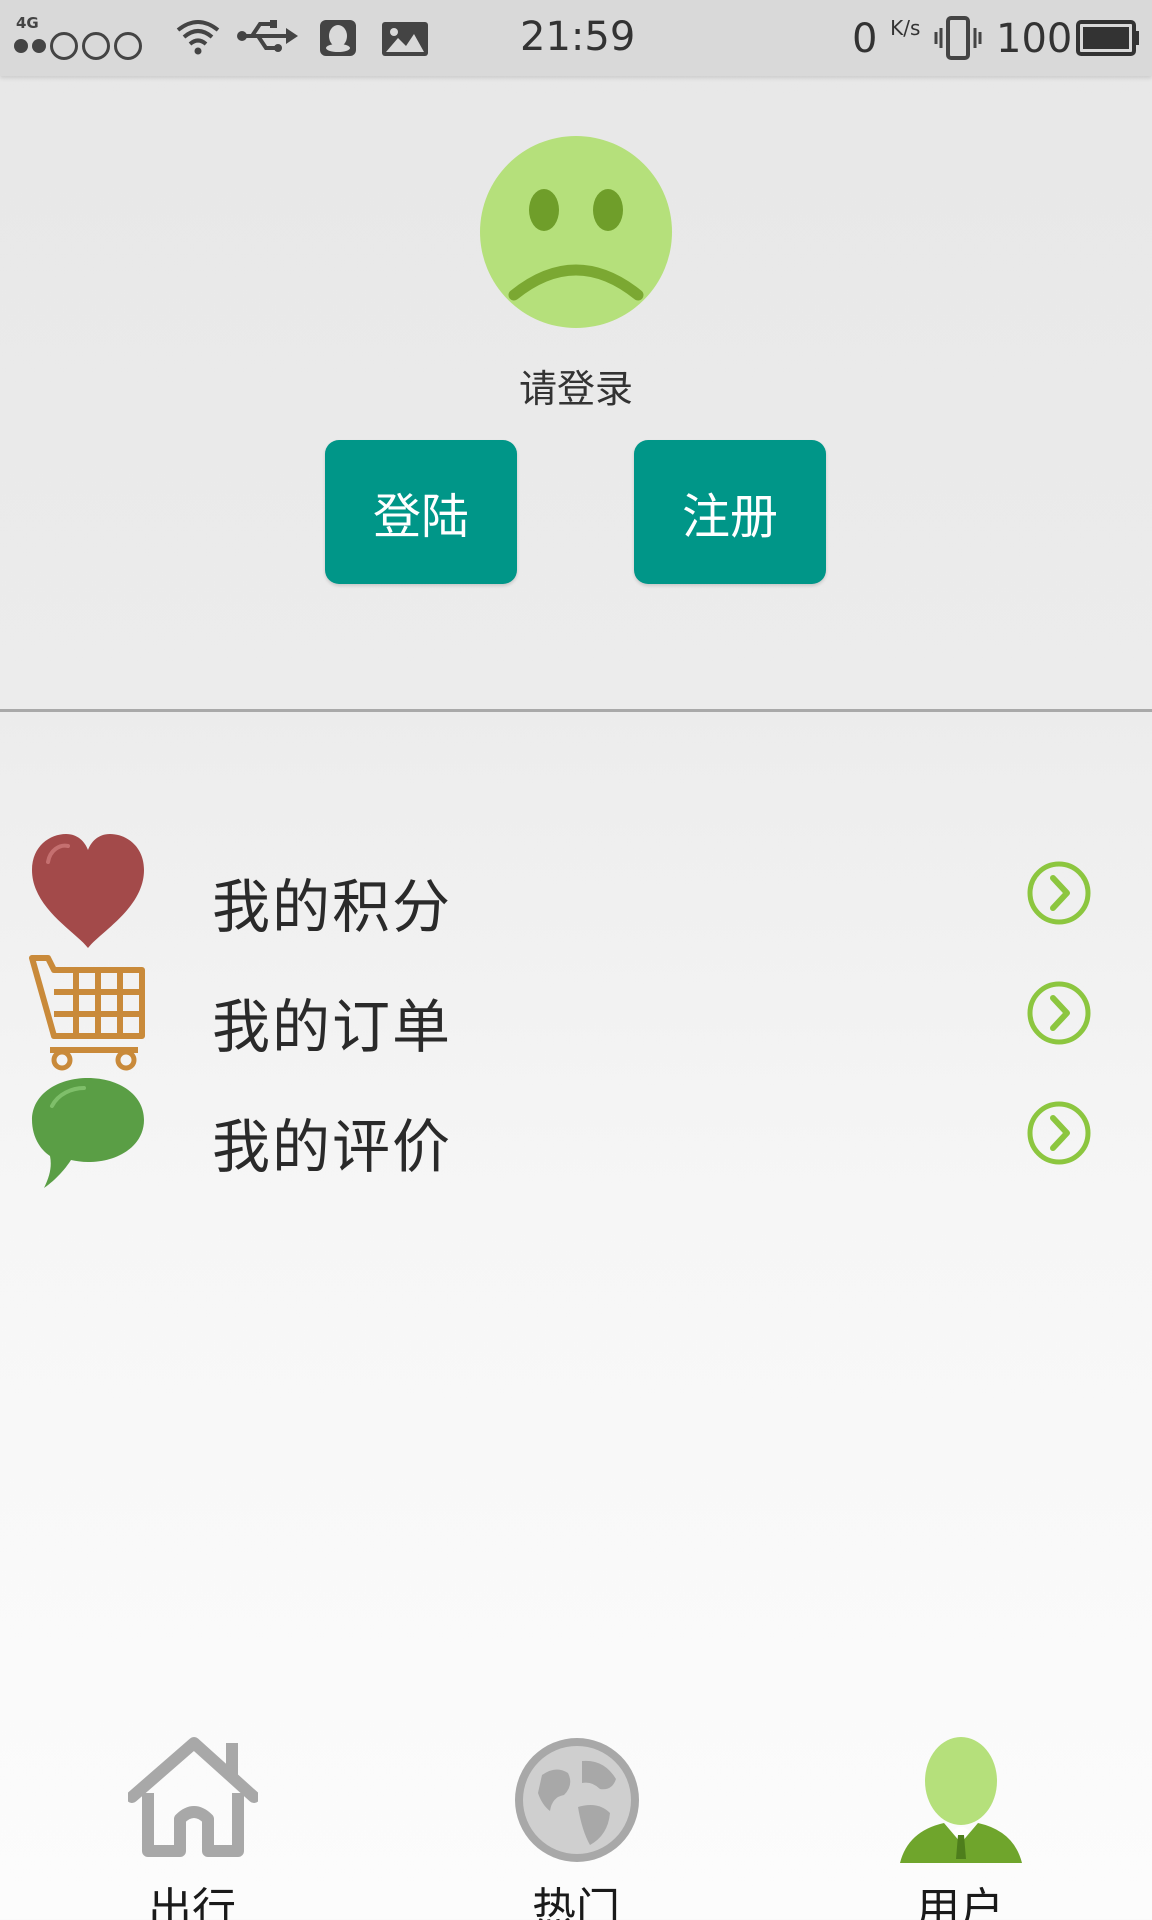 Image resolution: width=1152 pixels, height=1920 pixels. What do you see at coordinates (576, 710) in the screenshot?
I see `section-divider` at bounding box center [576, 710].